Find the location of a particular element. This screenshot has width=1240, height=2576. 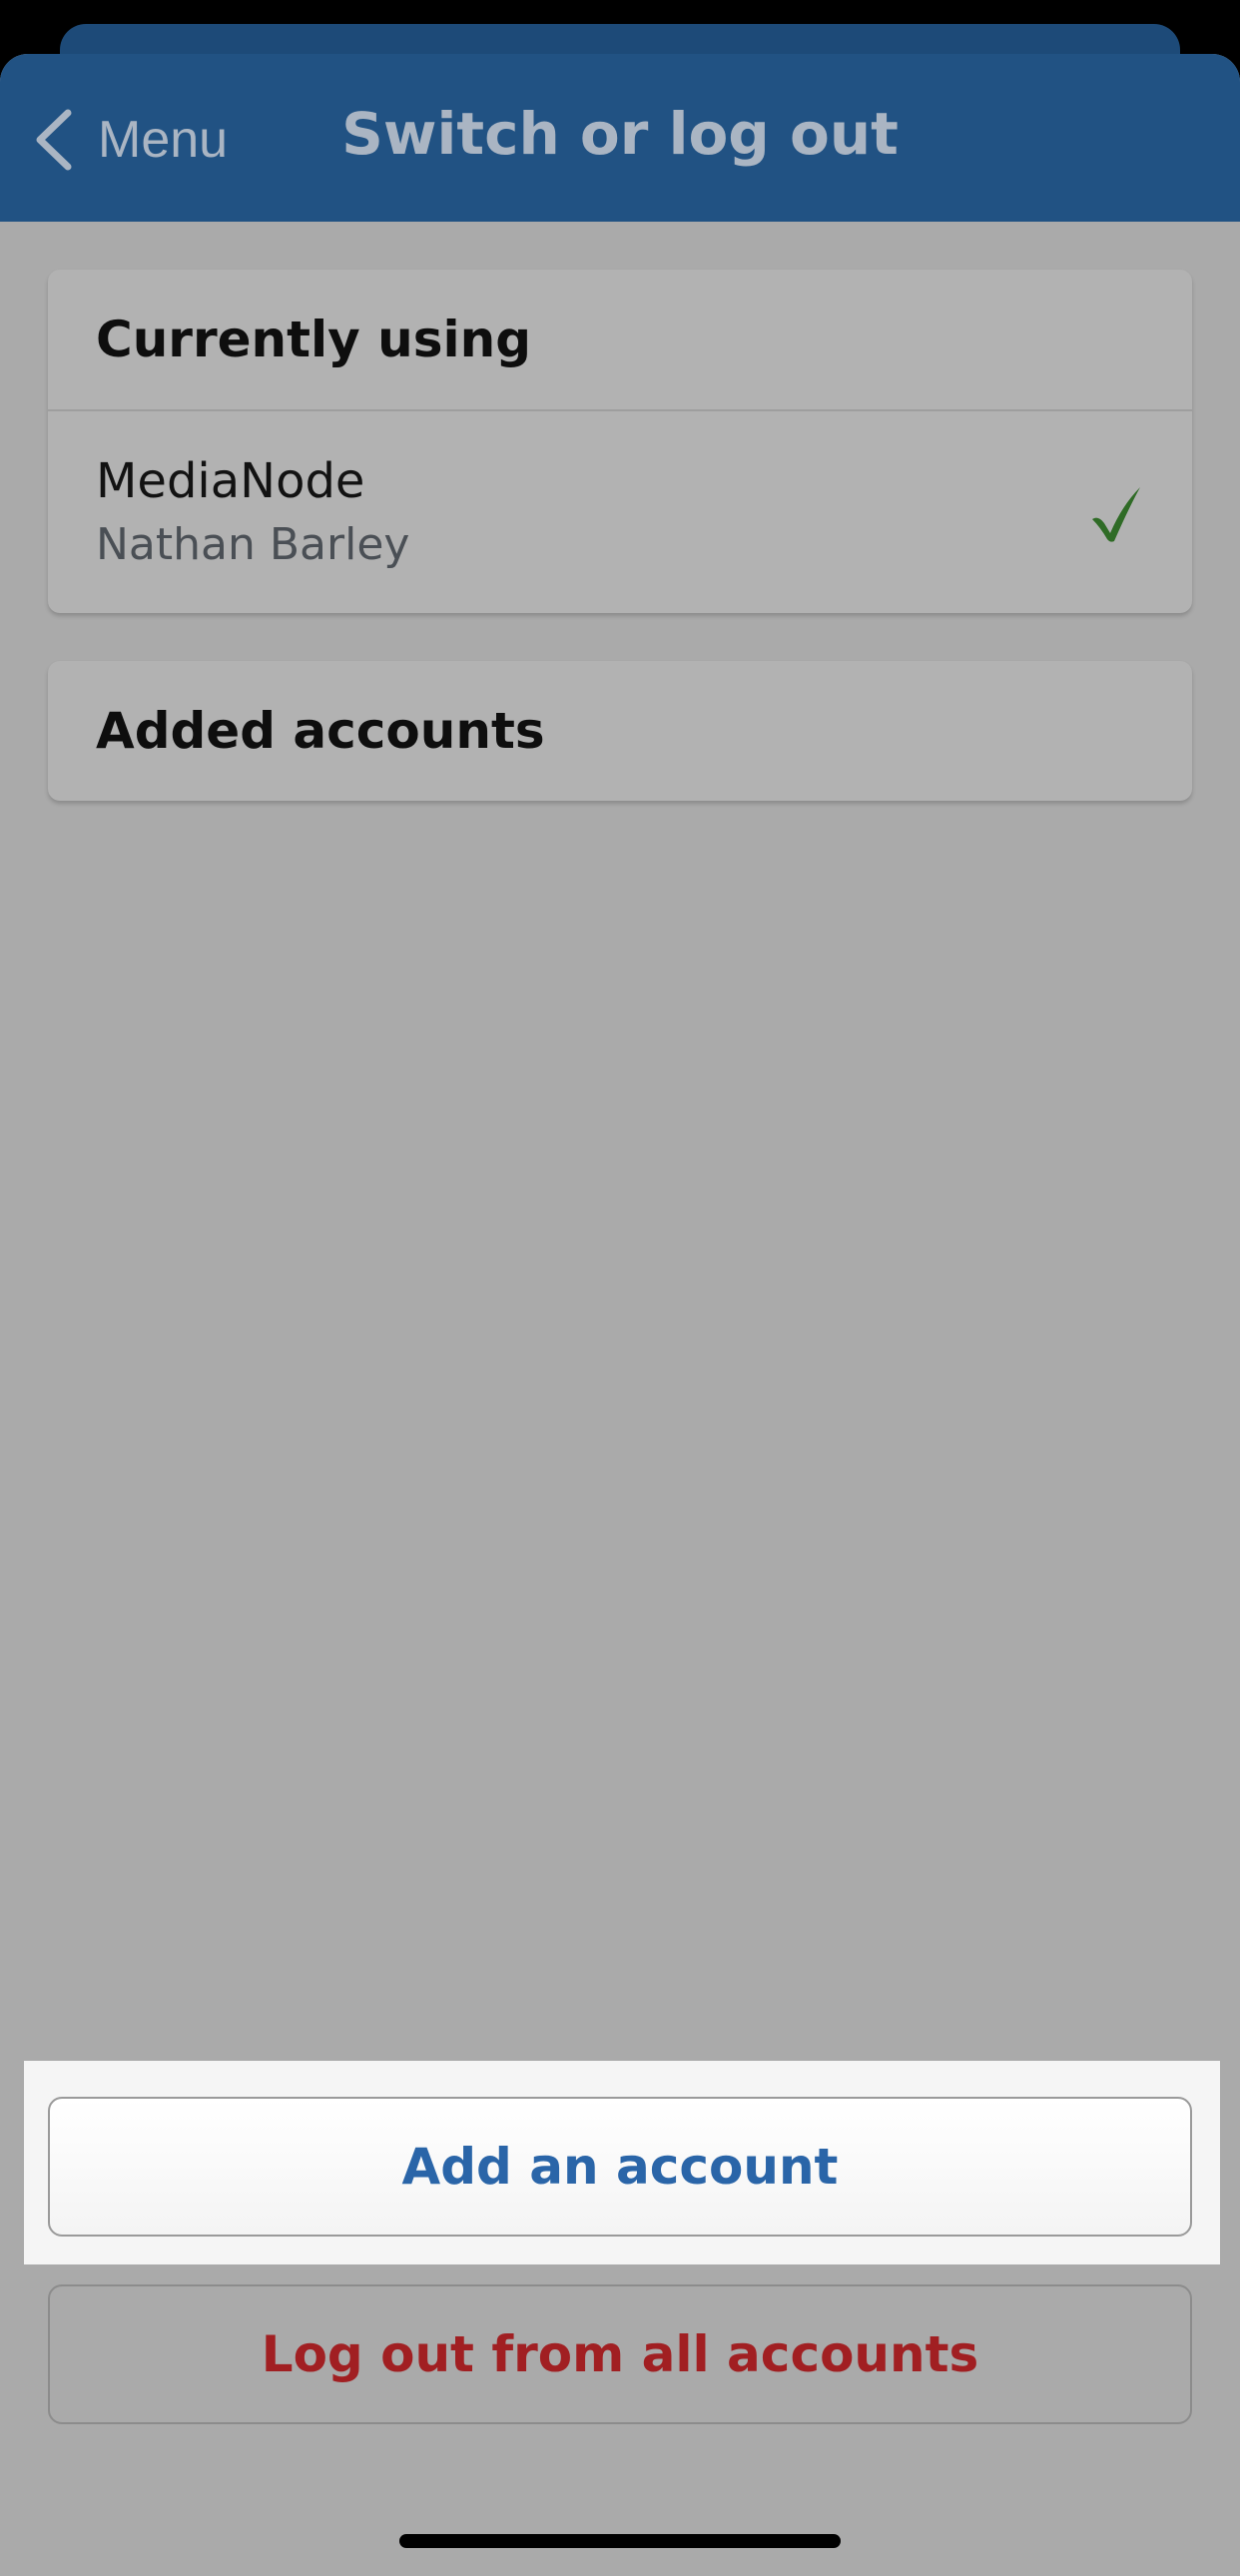

current-account-card: Currently using MediaNode Nathan Barley is located at coordinates (620, 441).